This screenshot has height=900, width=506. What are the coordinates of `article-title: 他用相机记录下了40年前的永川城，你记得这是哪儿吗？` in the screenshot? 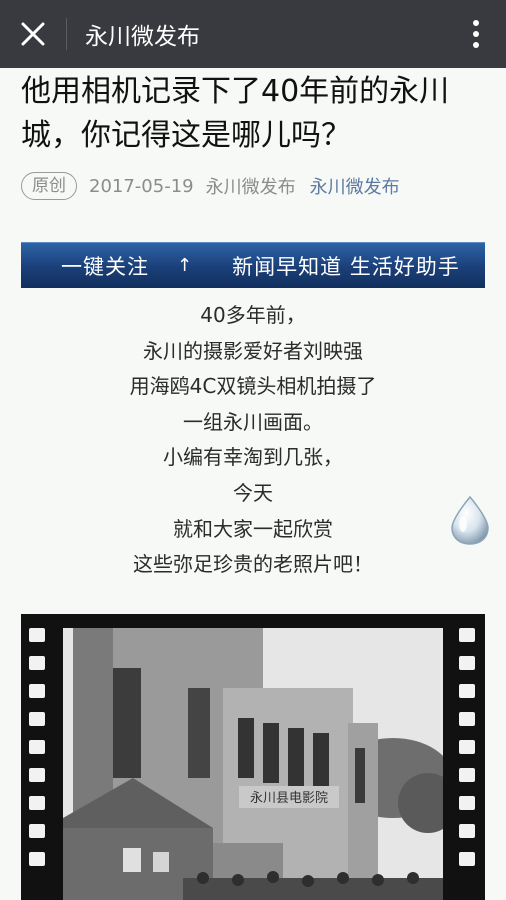 It's located at (235, 113).